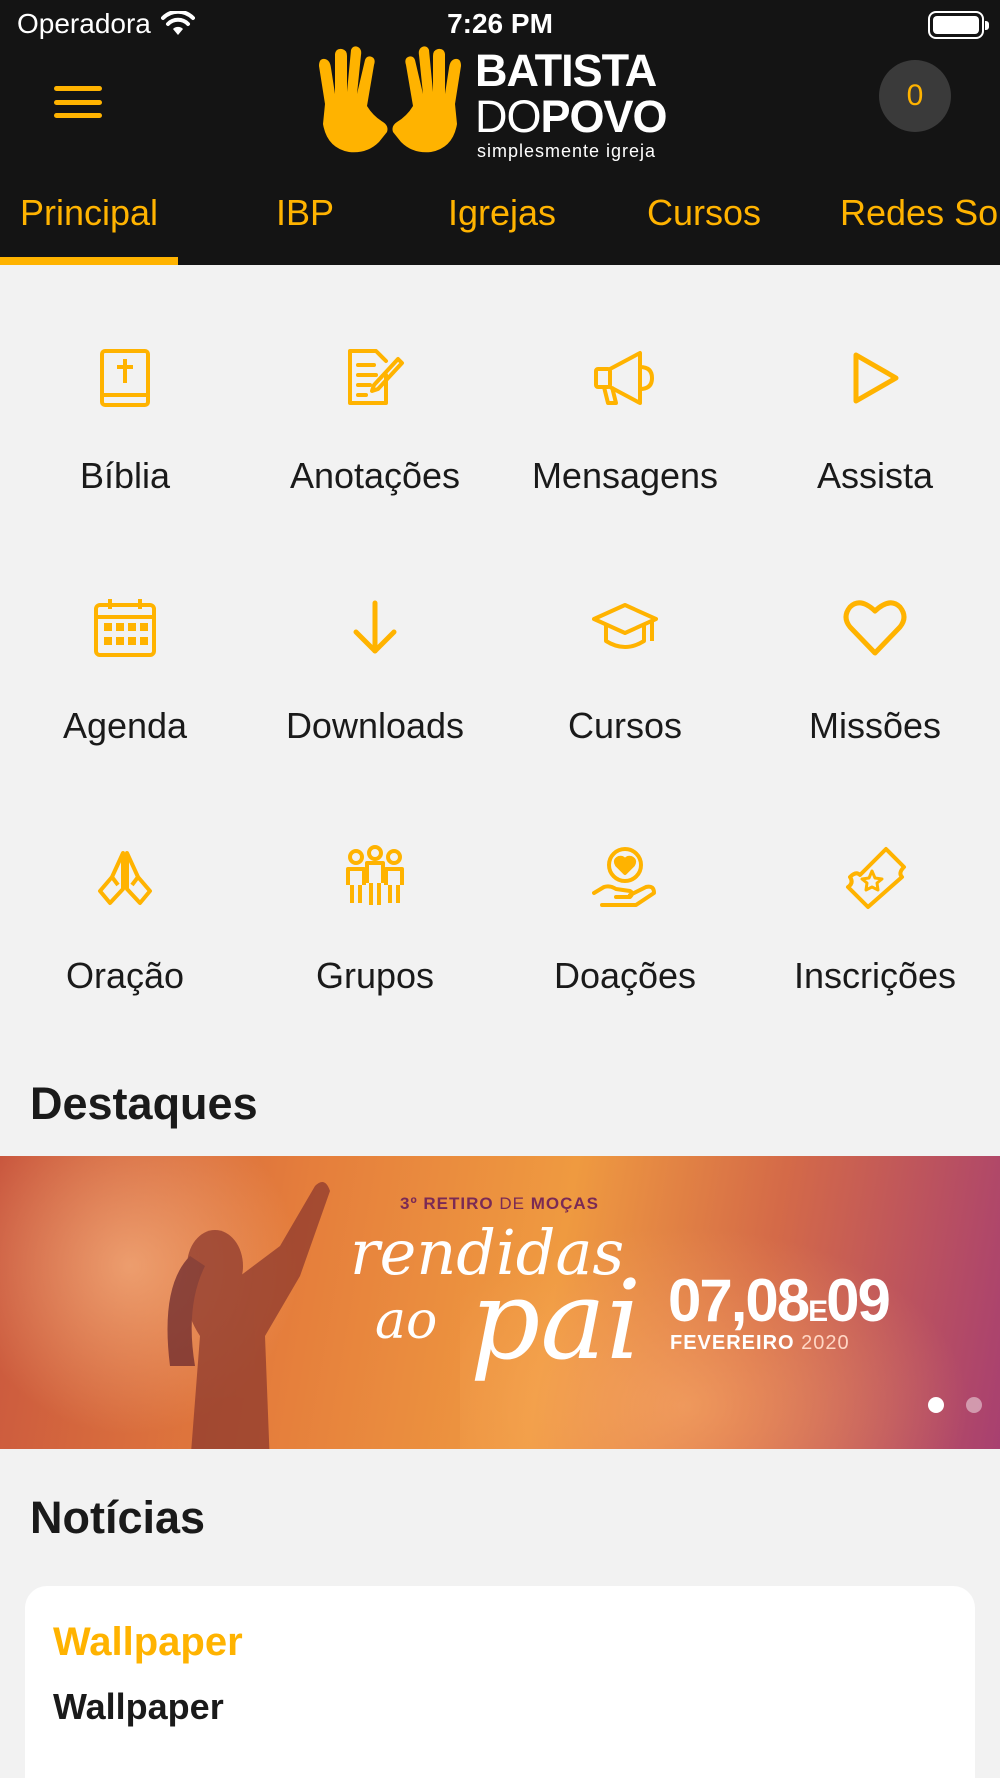 This screenshot has width=1000, height=1778. What do you see at coordinates (818, 1311) in the screenshot?
I see `banner-dates-e: E` at bounding box center [818, 1311].